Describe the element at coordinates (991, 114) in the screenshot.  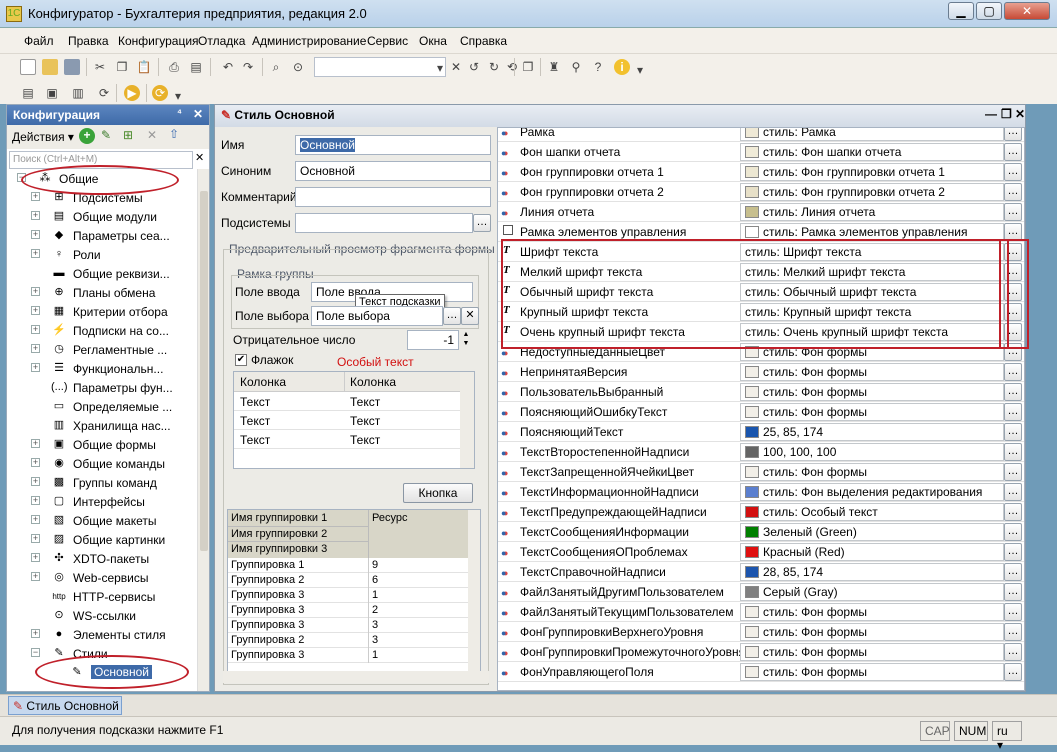
I see `minimize-icon: —` at that location.